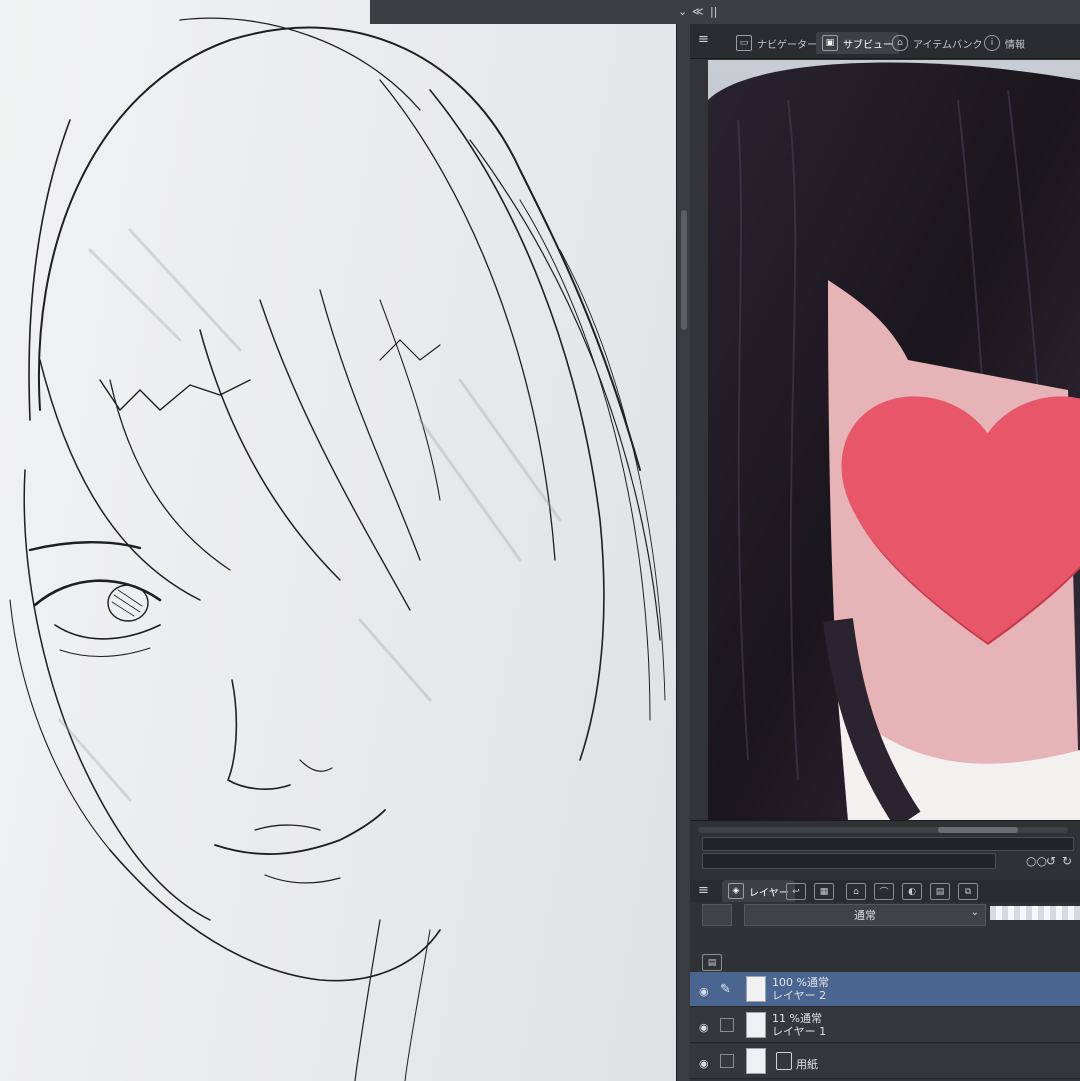 This screenshot has height=1081, width=1080. I want to click on blend-mode-value: 通常, so click(865, 915).